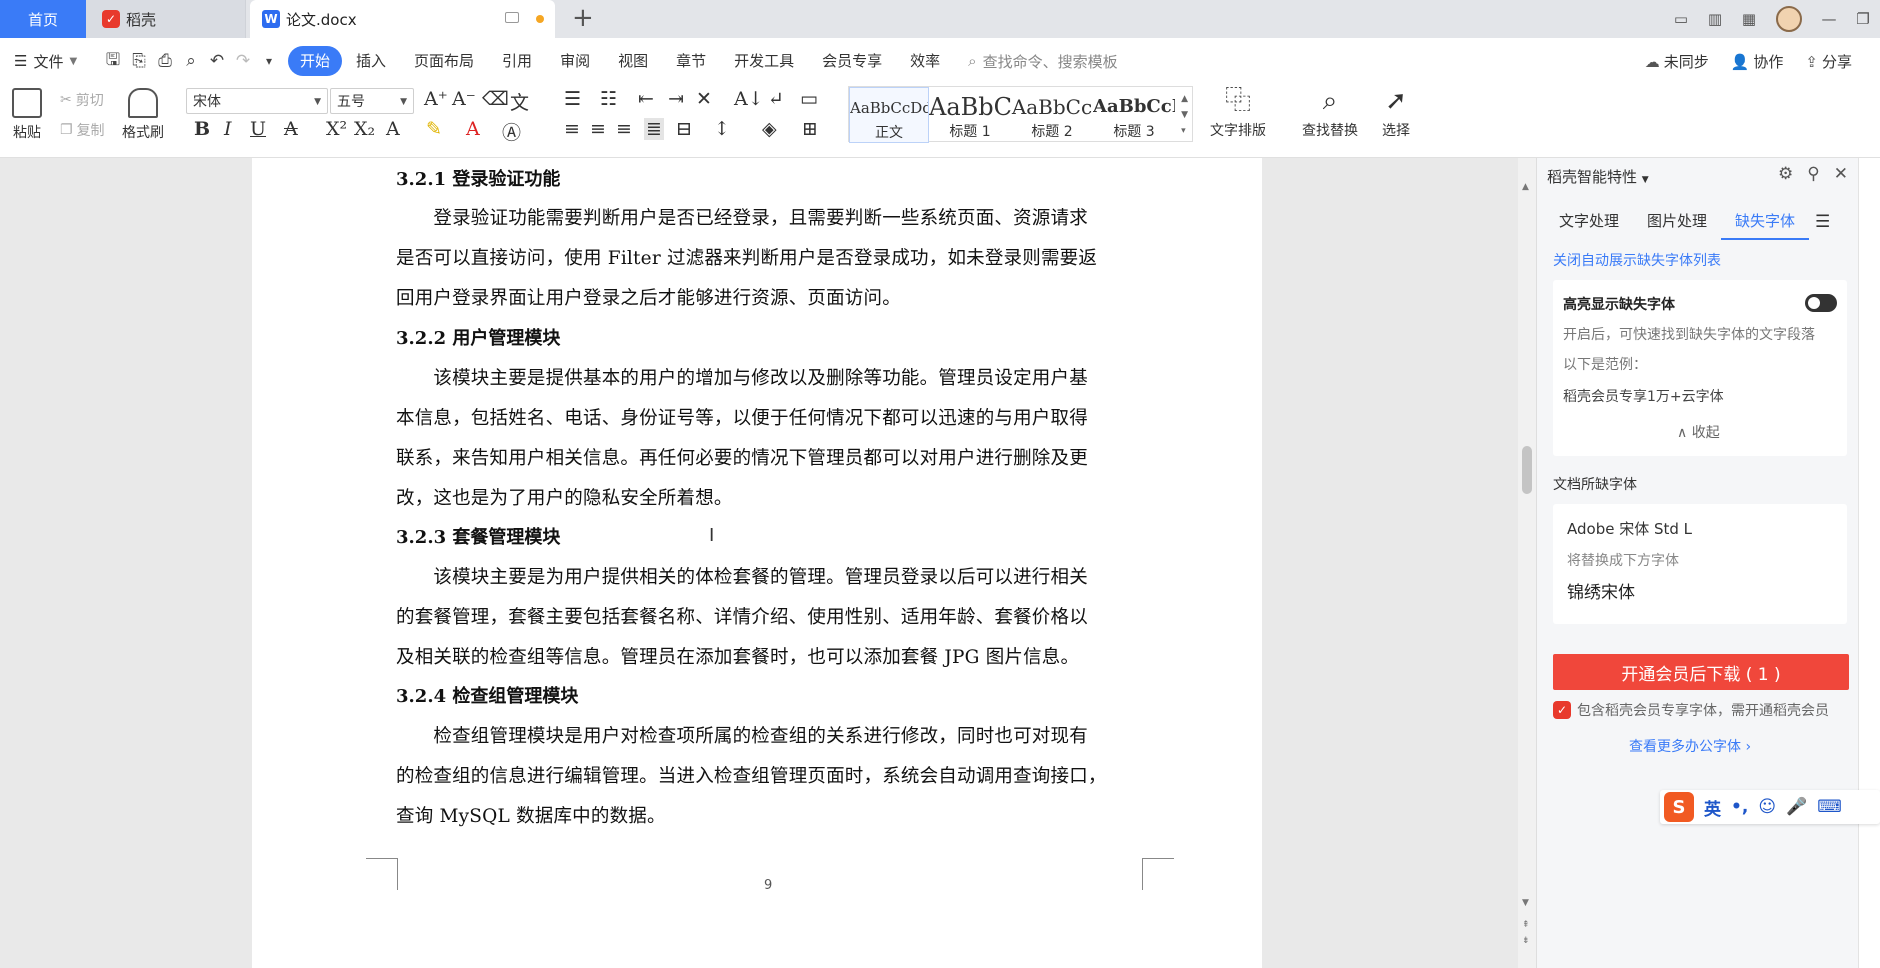 The height and width of the screenshot is (968, 1880). Describe the element at coordinates (1677, 61) in the screenshot. I see `sync-button: ☁ 未同步` at that location.